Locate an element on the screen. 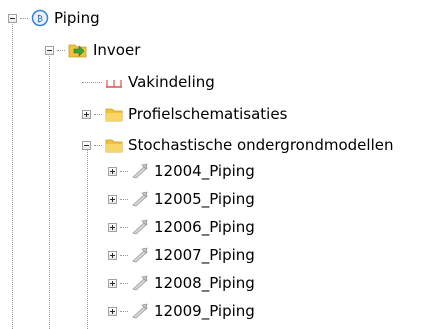  tree-node-soil-model: 12007_Piping is located at coordinates (181, 255).